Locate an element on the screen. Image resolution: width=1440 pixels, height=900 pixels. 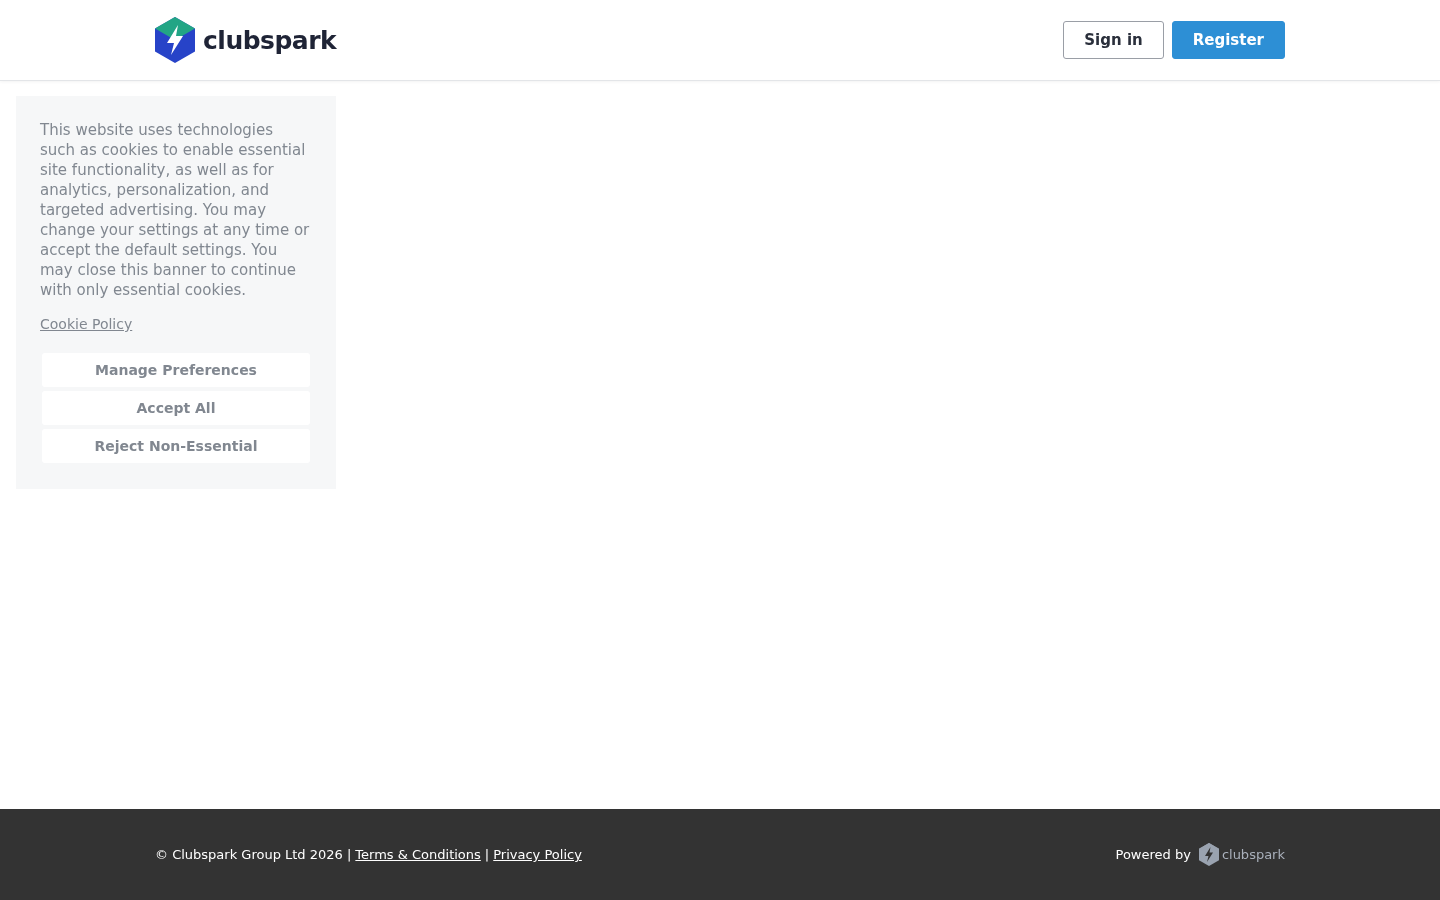
sign-in-button: Sign in is located at coordinates (1113, 40).